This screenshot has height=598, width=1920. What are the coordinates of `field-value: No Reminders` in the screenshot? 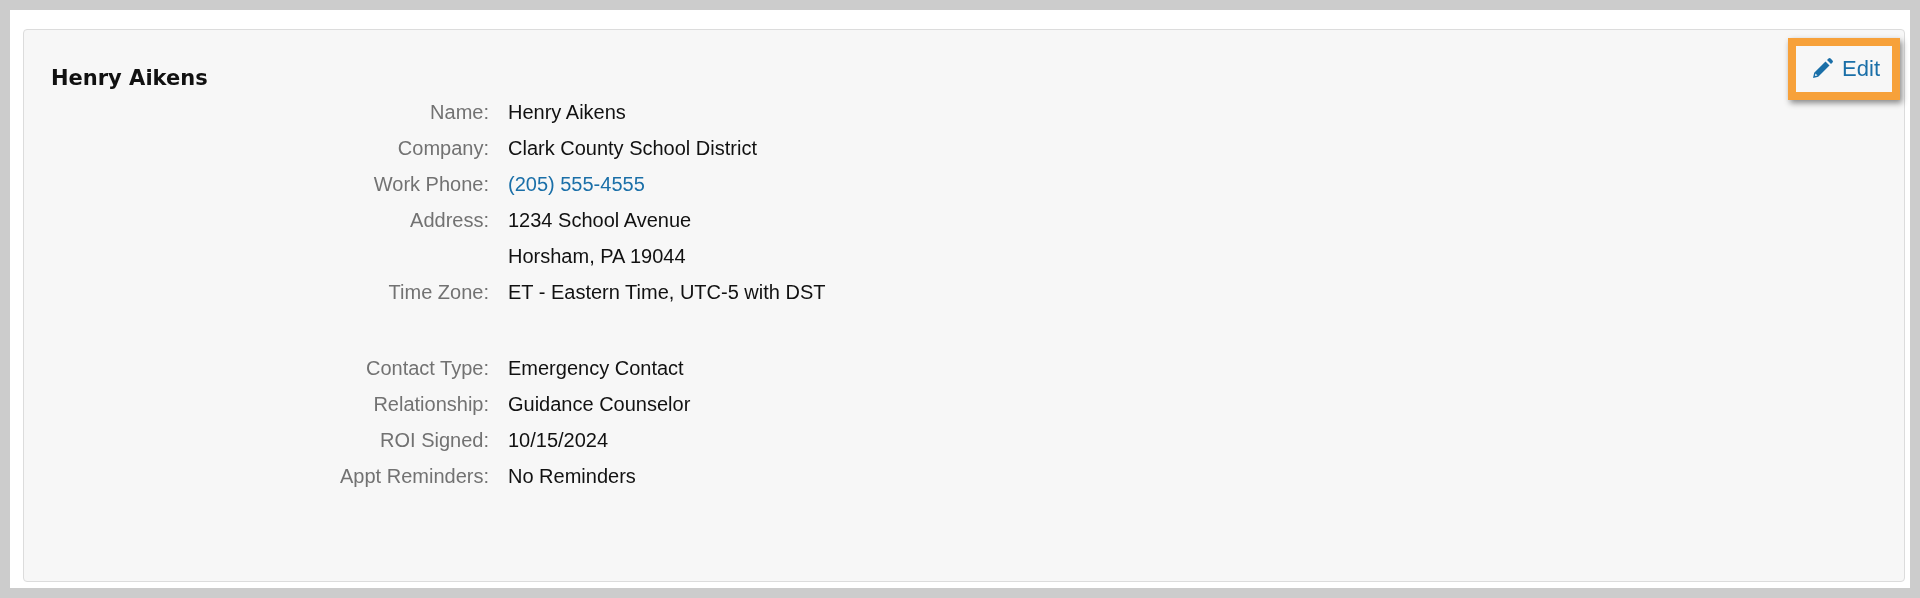 It's located at (572, 476).